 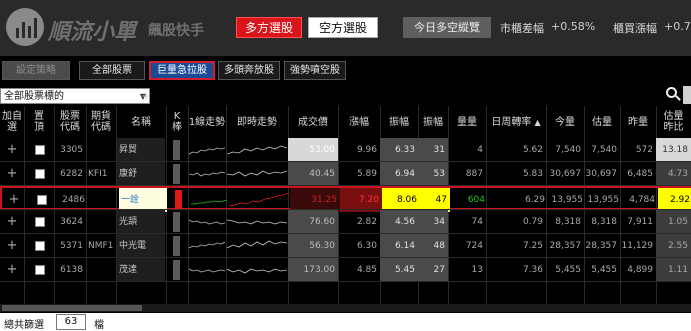 I want to click on stock-name: 中光電, so click(x=141, y=246).